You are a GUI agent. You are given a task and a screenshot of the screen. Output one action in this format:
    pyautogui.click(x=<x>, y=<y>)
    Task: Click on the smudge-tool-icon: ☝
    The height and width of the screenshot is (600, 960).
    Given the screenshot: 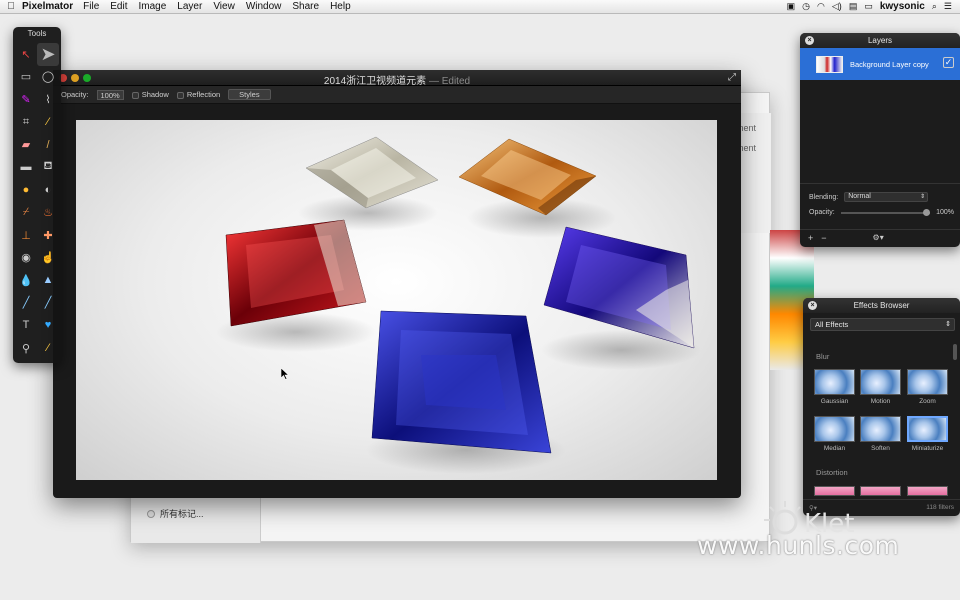 What is the action you would take?
    pyautogui.click(x=48, y=257)
    